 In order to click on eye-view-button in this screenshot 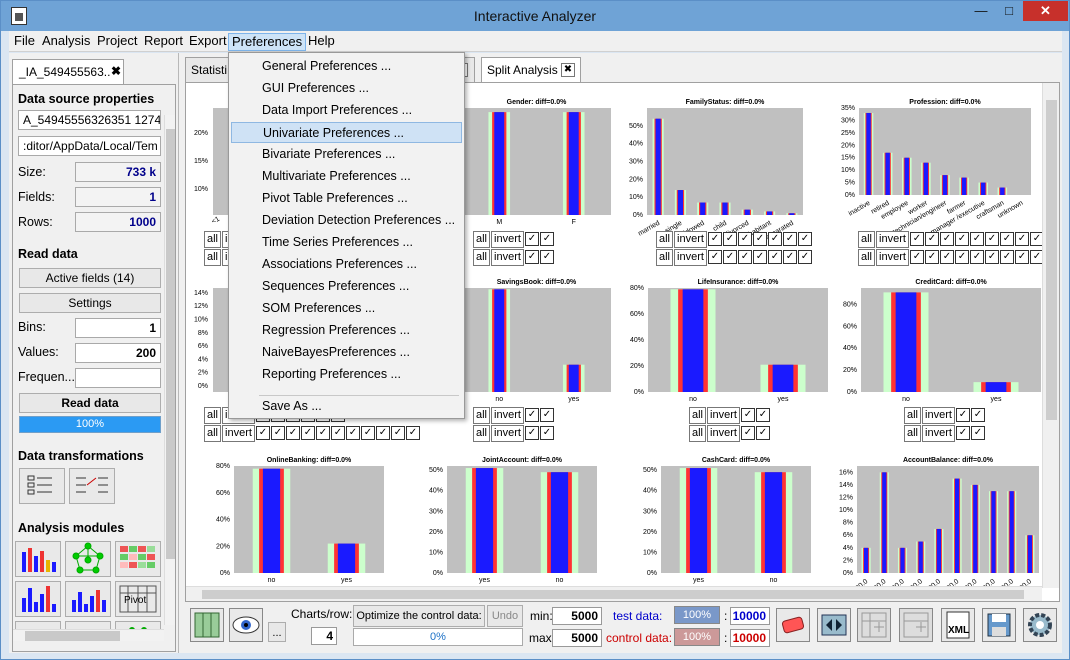, I will do `click(246, 625)`.